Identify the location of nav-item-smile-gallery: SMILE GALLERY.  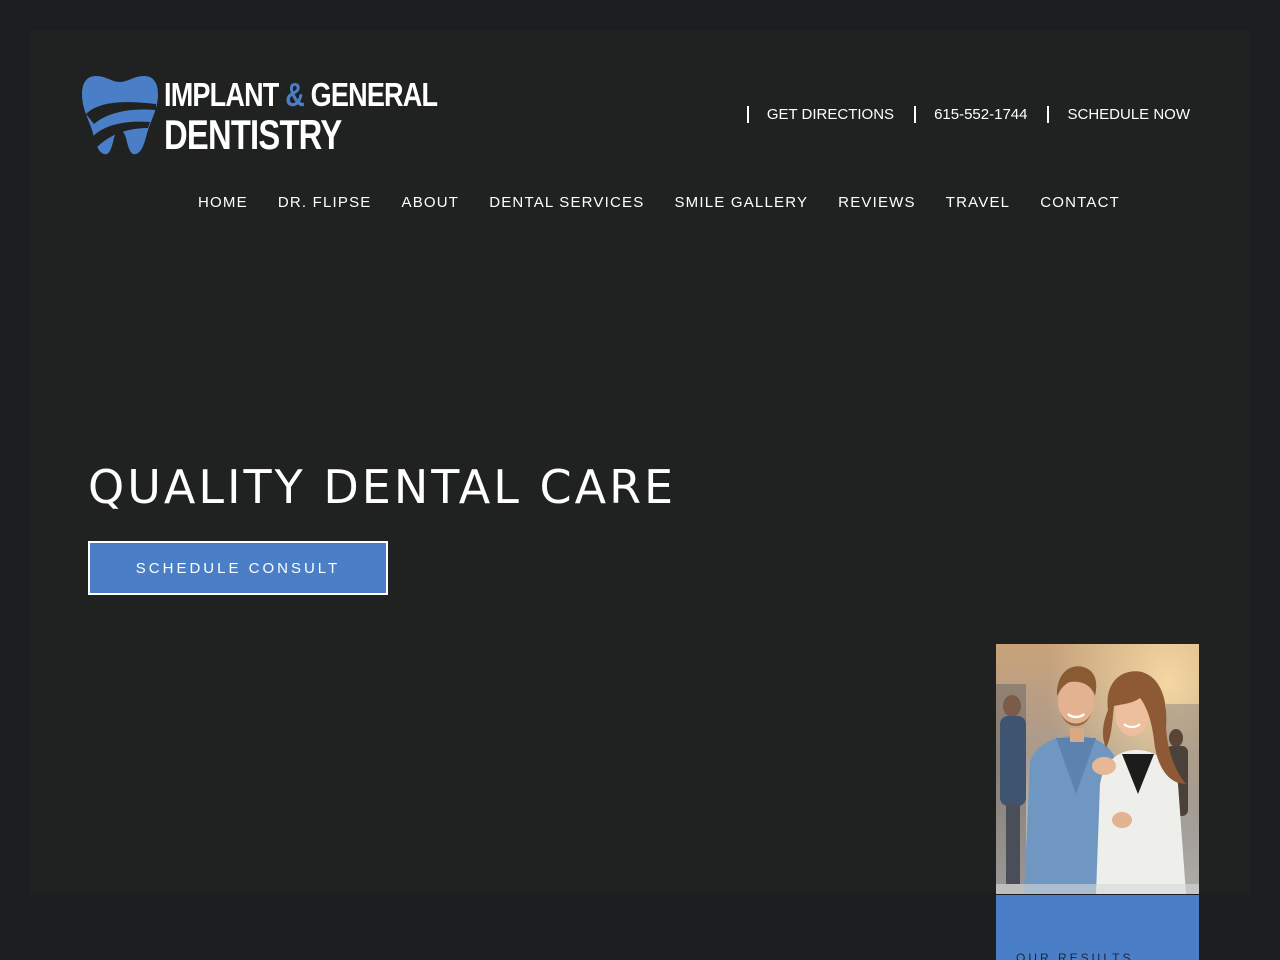
(741, 202).